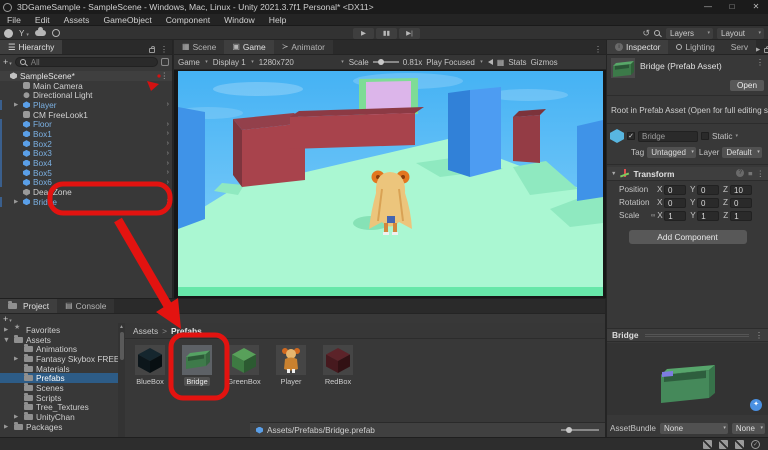 Image resolution: width=768 pixels, height=450 pixels. What do you see at coordinates (668, 136) in the screenshot?
I see `name-field: Bridge` at bounding box center [668, 136].